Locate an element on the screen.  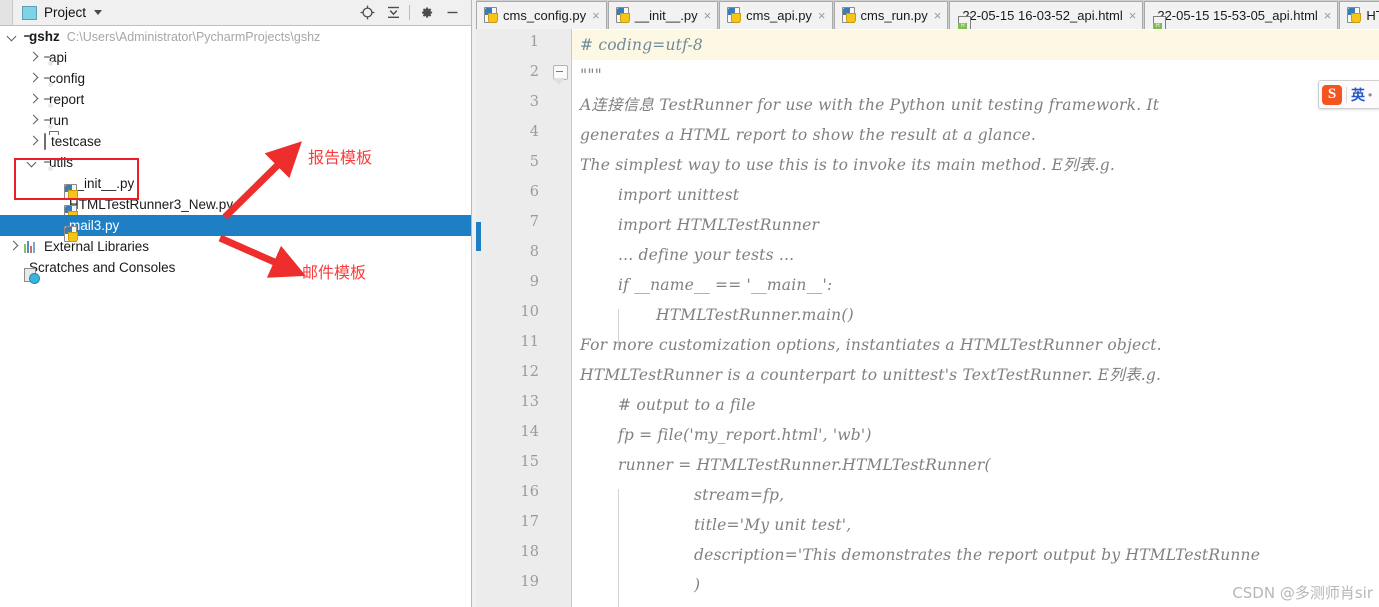
code-line: runner = HTMLTestRunner.HTMLTestRunner( is located at coordinates (804, 465).